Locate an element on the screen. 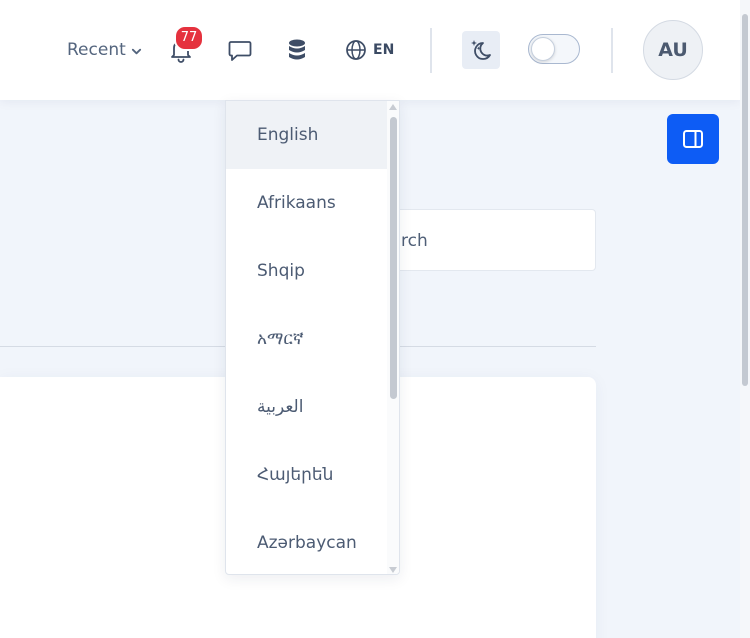  language-code: EN is located at coordinates (384, 50).